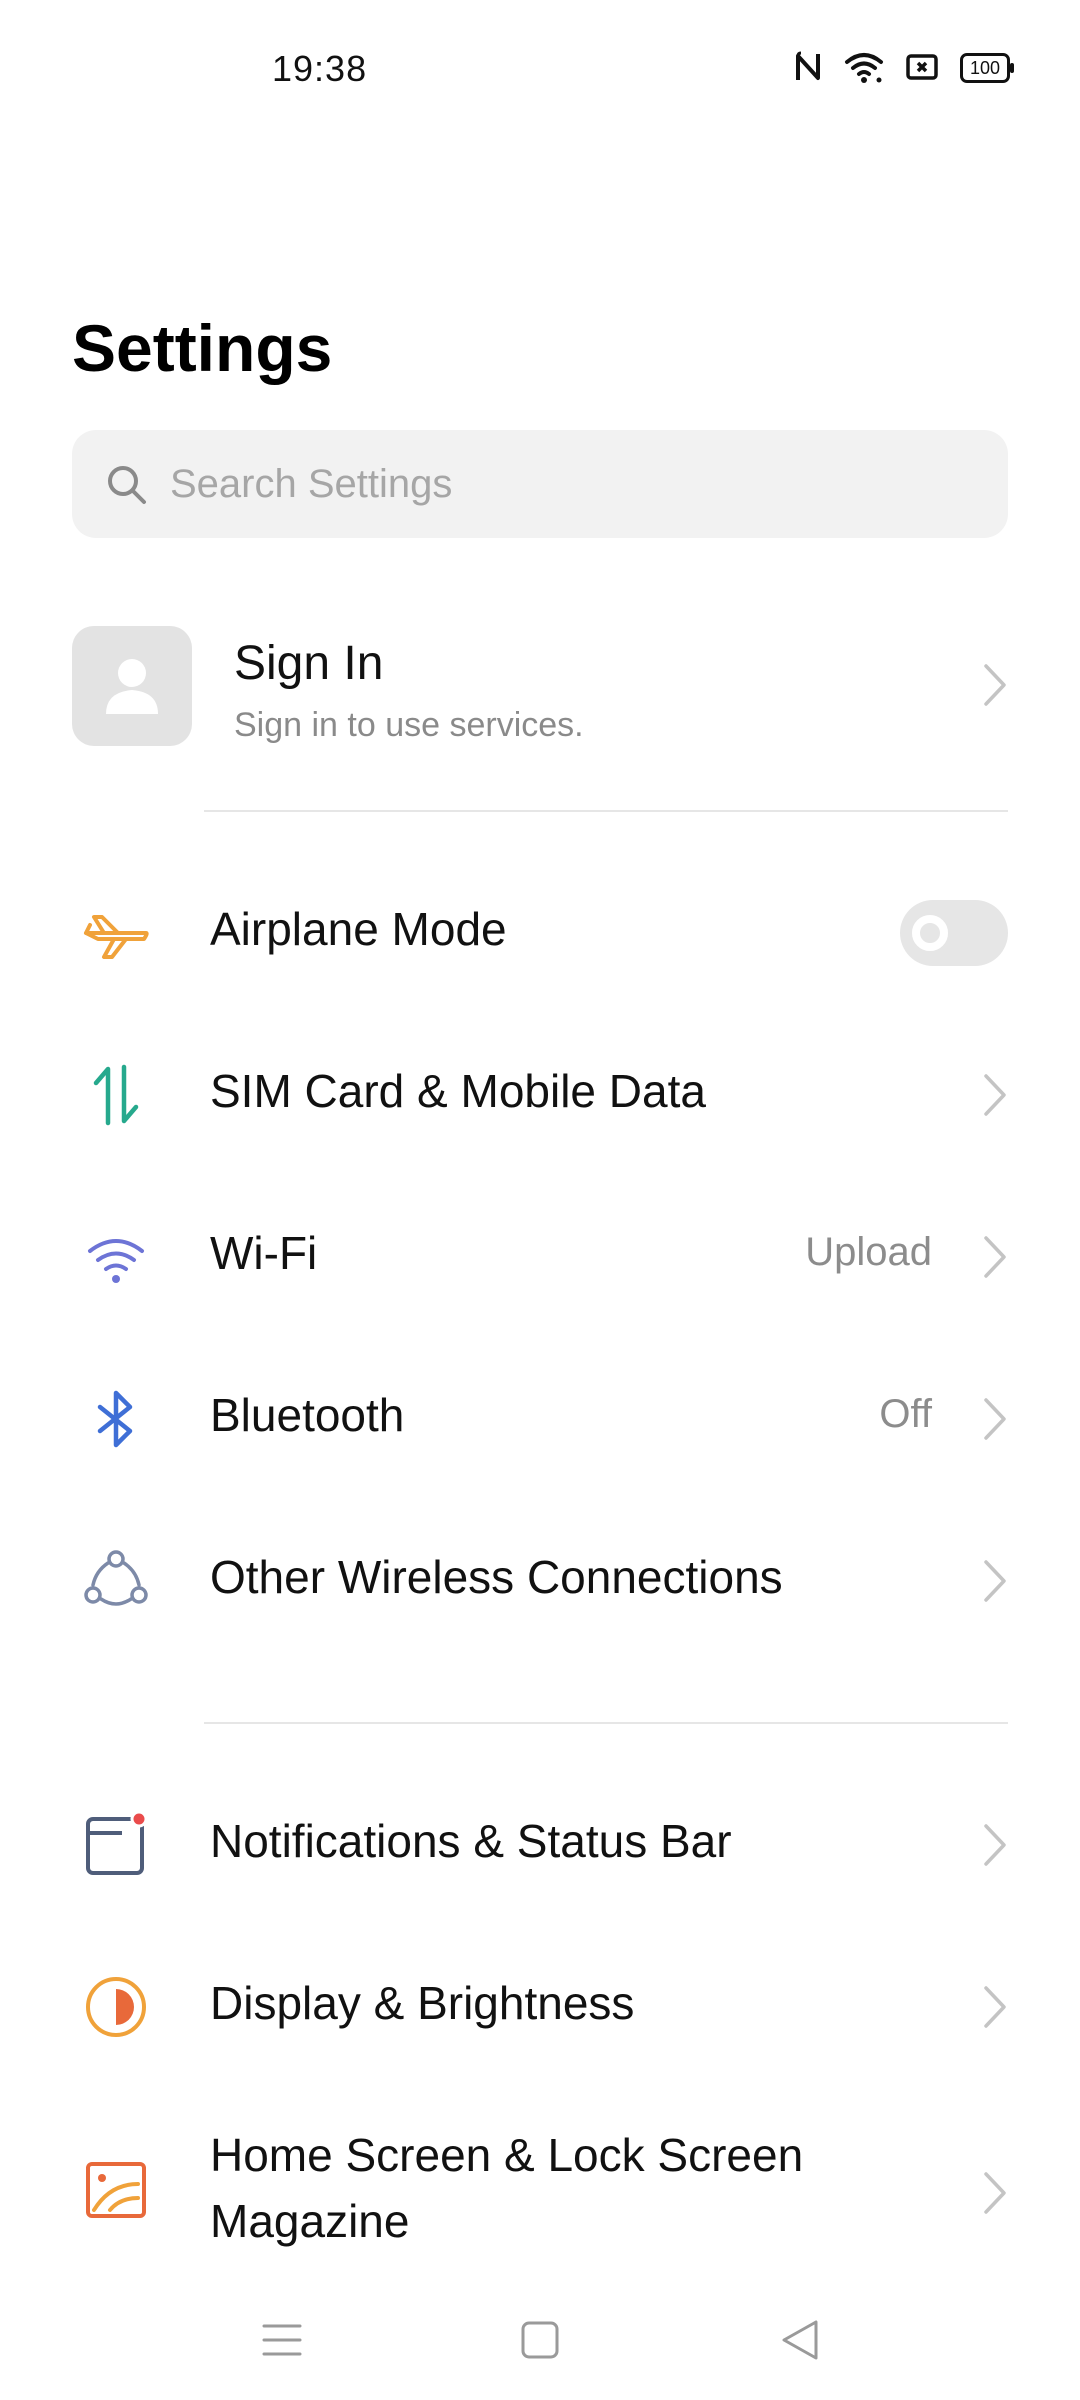 The height and width of the screenshot is (2400, 1080). What do you see at coordinates (808, 65) in the screenshot?
I see `nfc-icon` at bounding box center [808, 65].